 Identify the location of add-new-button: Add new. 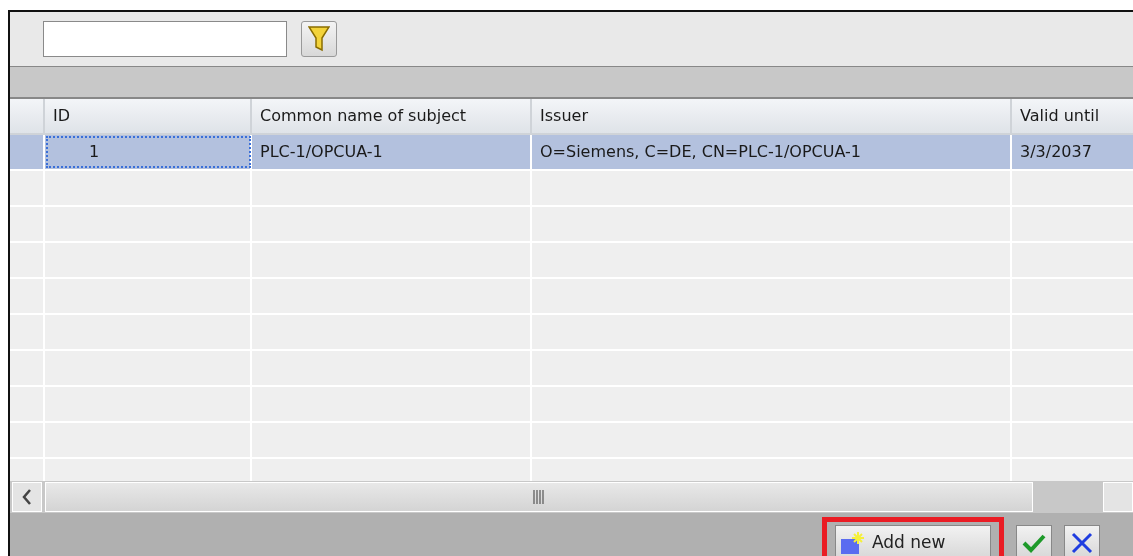
(913, 540).